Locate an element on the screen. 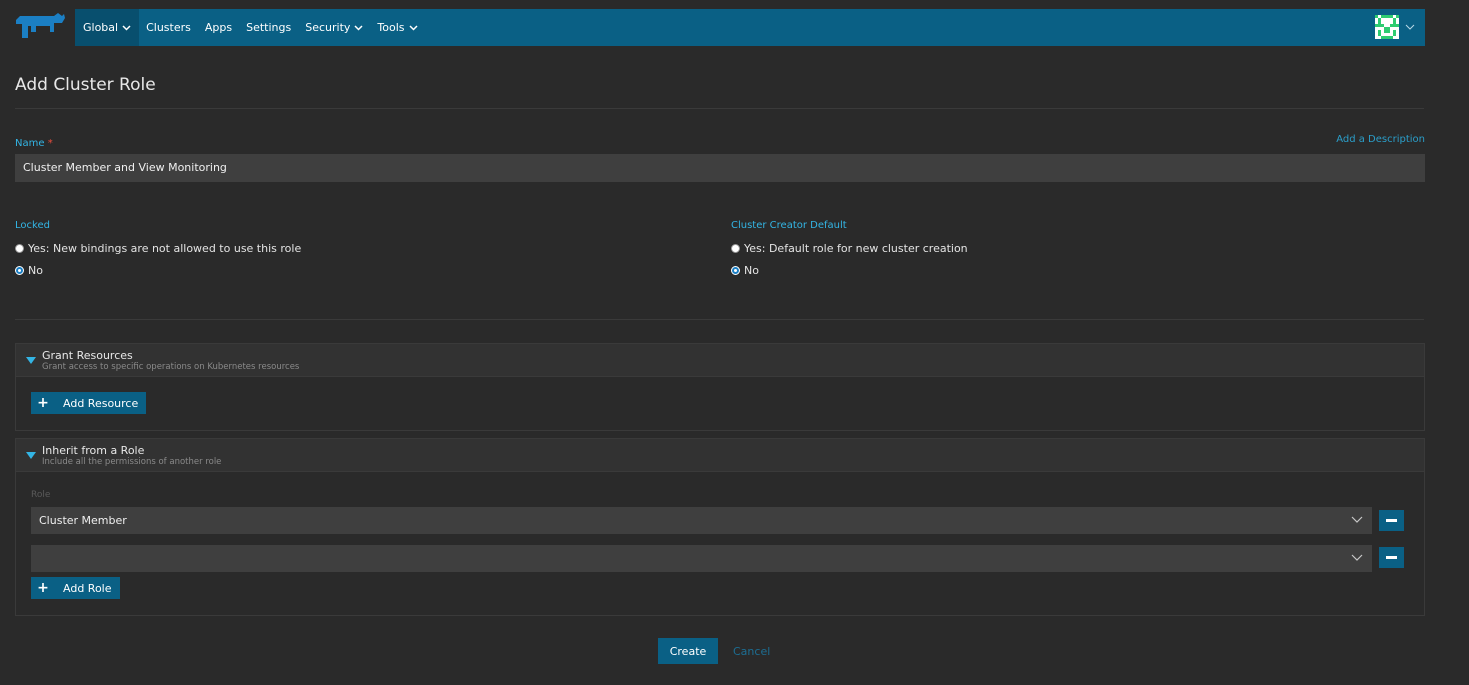  creator-default-no-option: No is located at coordinates (745, 270).